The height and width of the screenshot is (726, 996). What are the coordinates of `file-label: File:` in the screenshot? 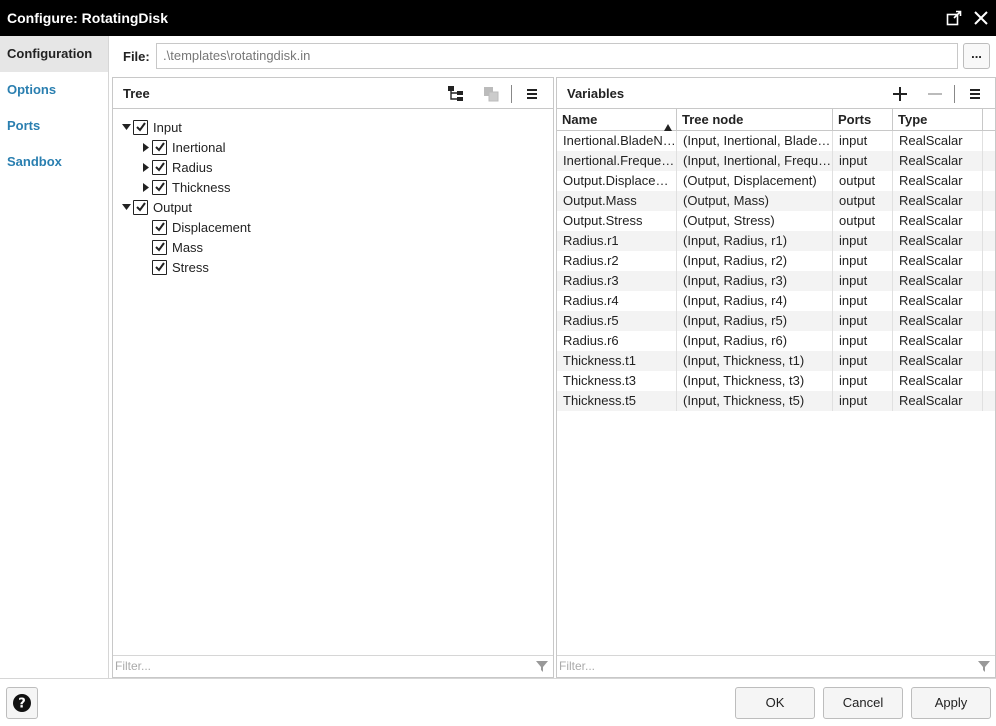 It's located at (136, 56).